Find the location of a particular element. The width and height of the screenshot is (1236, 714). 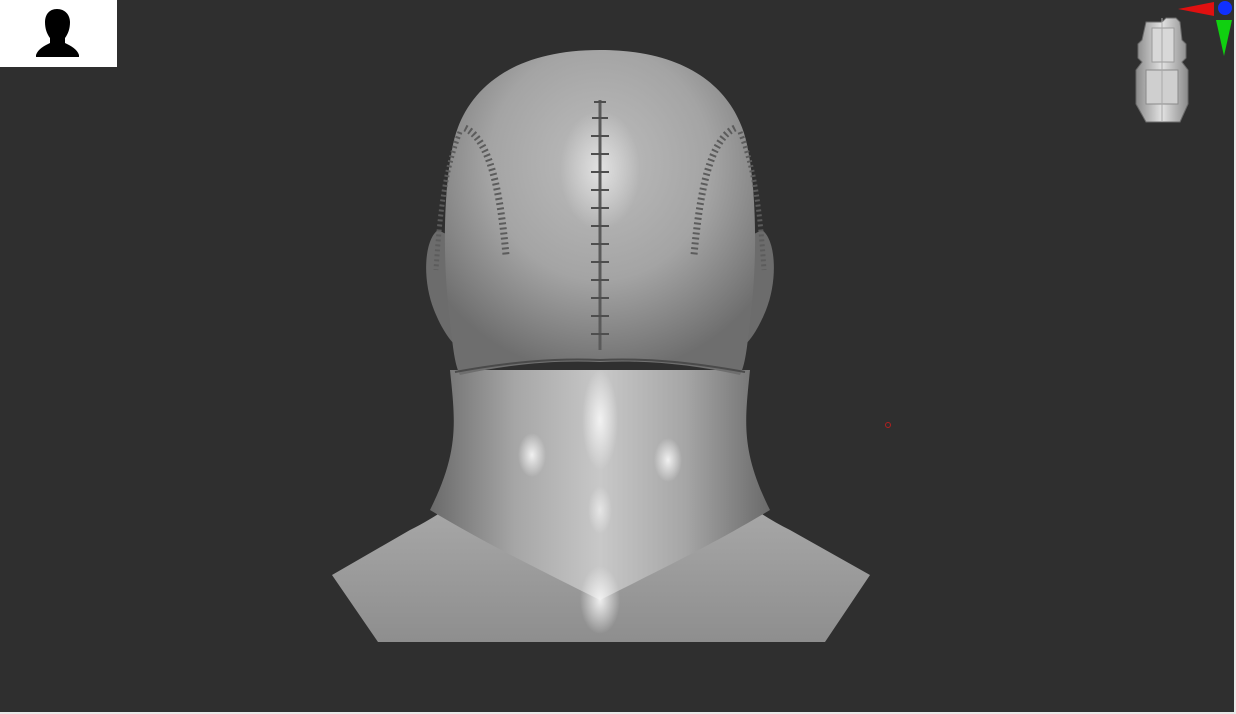

head-orientation-icon is located at coordinates (1183, 62).